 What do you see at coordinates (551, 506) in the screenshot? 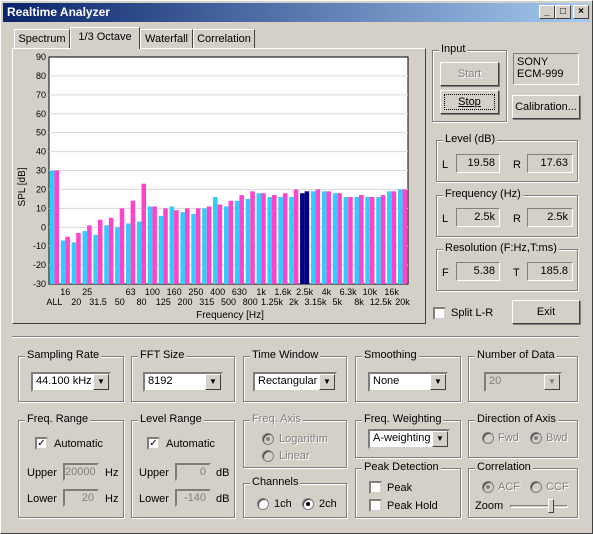
I see `zoom-slider-thumb` at bounding box center [551, 506].